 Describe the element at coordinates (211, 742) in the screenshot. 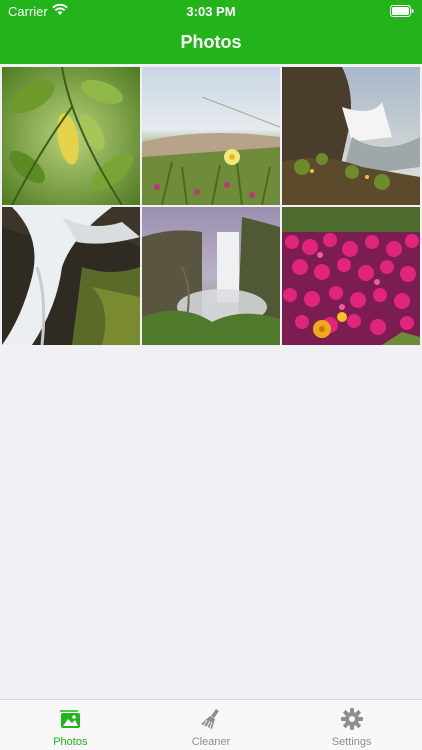

I see `tab-cleaner-label: Cleaner` at that location.